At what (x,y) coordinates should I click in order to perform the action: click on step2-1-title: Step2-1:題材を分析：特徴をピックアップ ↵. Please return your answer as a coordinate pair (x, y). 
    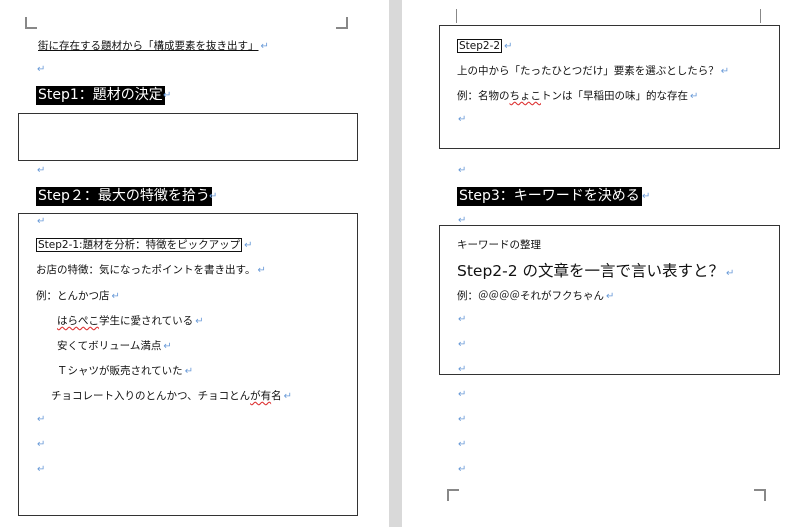
    Looking at the image, I should click on (144, 245).